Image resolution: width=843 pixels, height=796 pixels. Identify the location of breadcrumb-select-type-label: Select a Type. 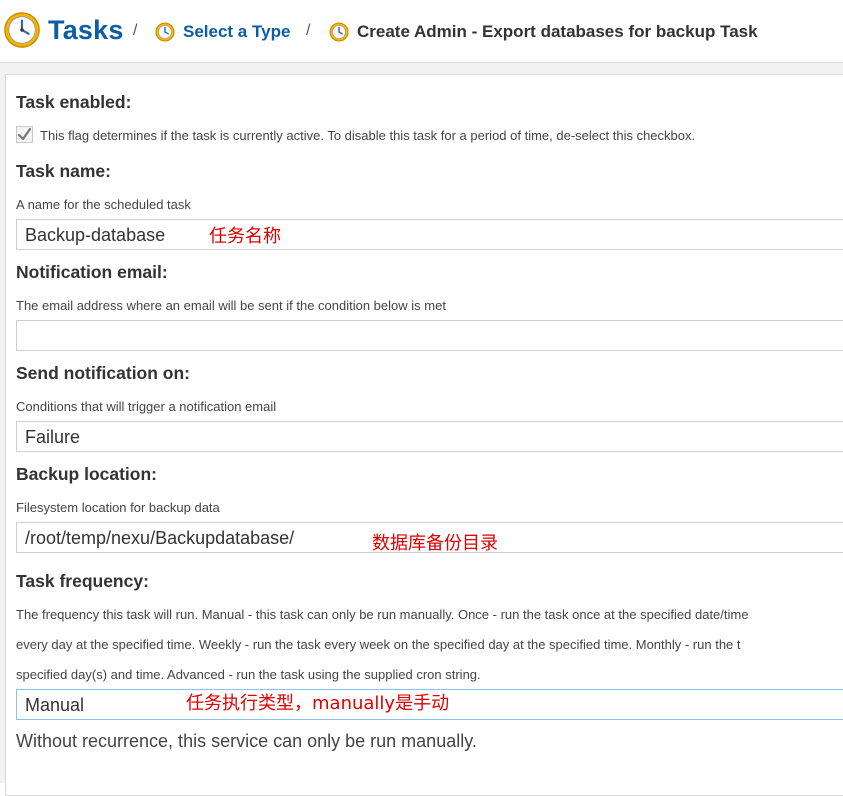
(236, 32).